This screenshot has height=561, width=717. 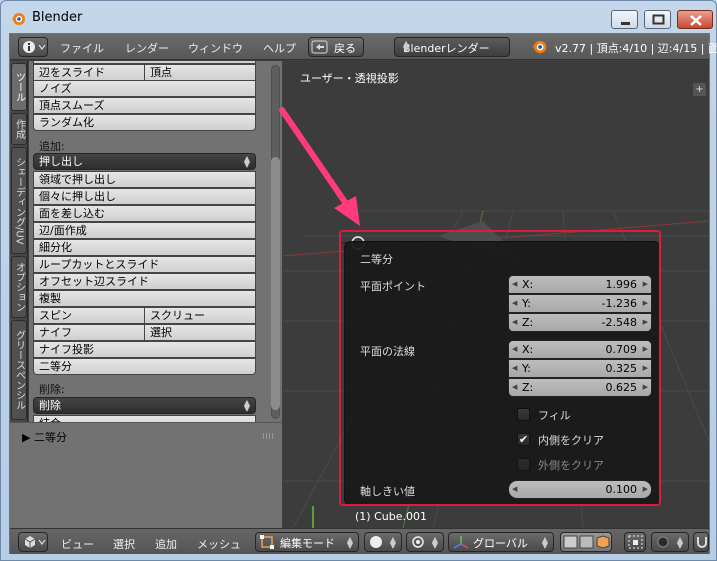 I want to click on orientation-label: グローバル, so click(x=500, y=543).